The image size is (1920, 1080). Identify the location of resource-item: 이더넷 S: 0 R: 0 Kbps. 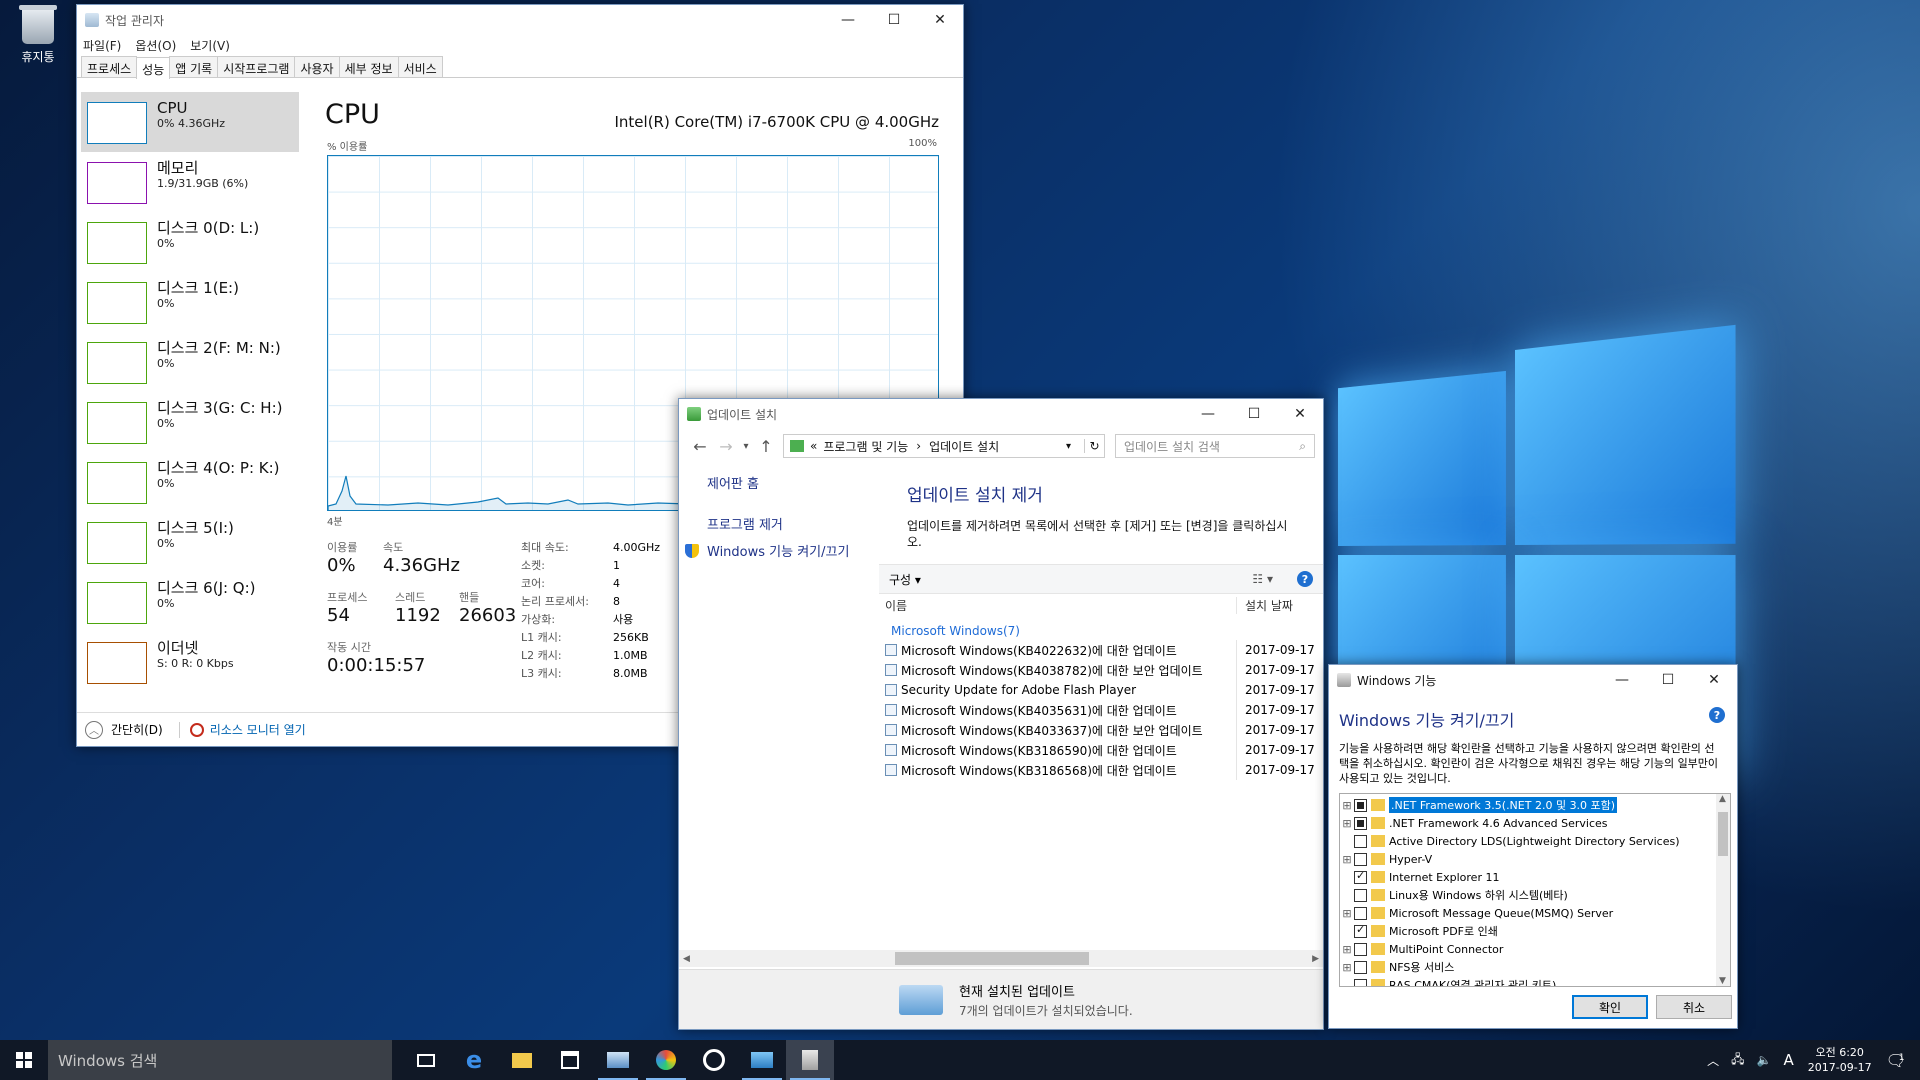
(190, 662).